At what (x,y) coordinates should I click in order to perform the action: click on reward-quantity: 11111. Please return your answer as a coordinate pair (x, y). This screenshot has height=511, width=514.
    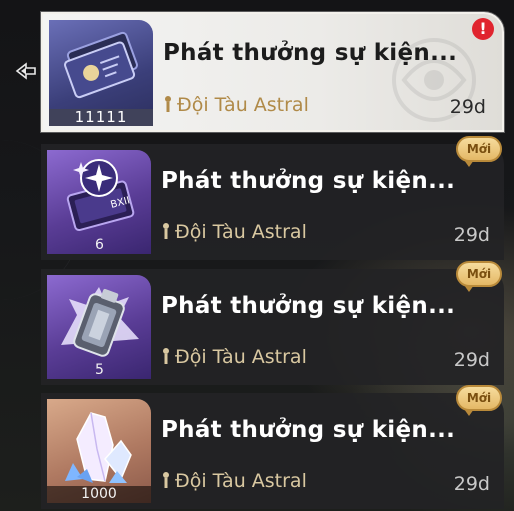
    Looking at the image, I should click on (101, 117).